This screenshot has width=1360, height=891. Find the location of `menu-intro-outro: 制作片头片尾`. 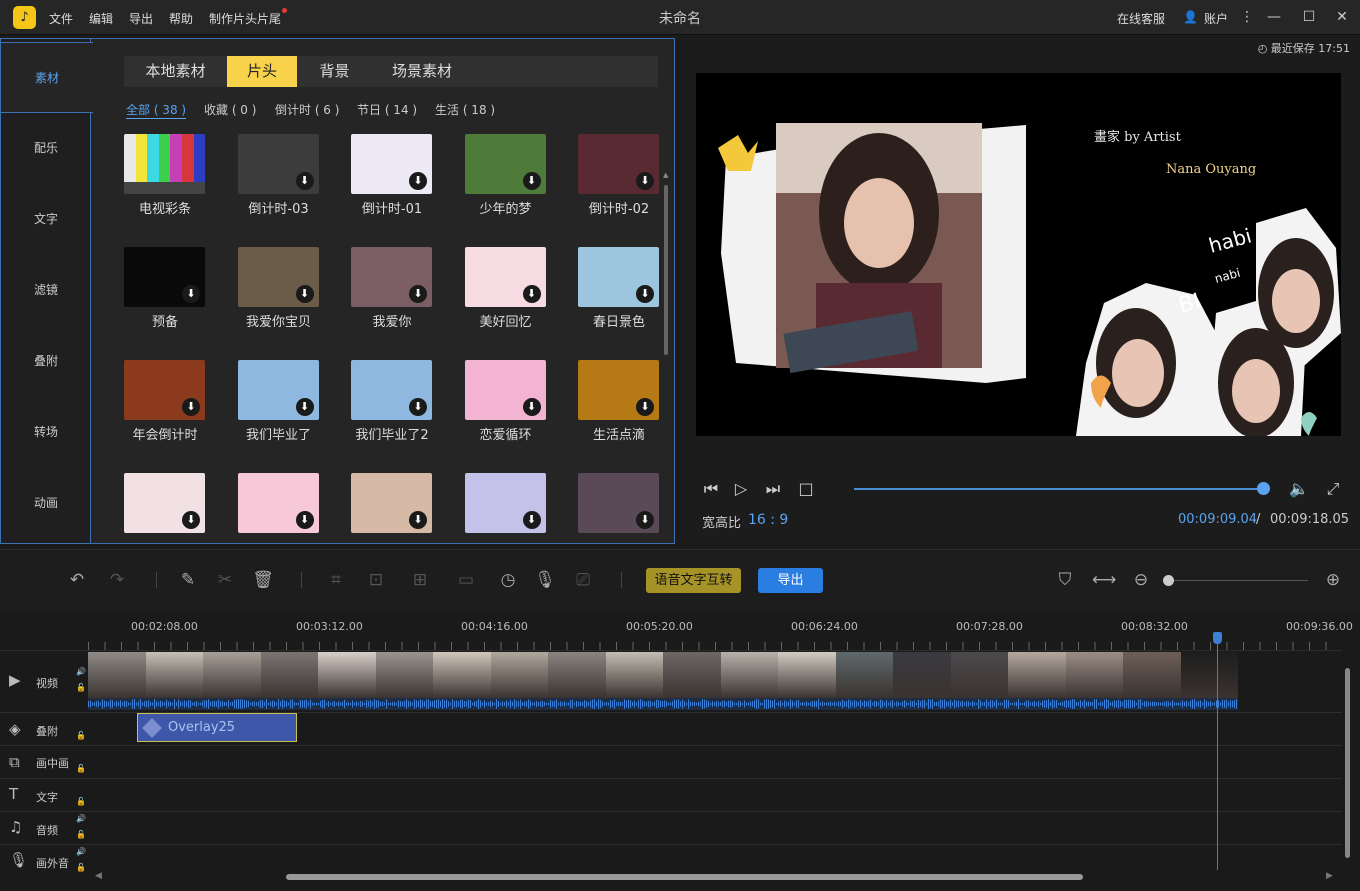

menu-intro-outro: 制作片头片尾 is located at coordinates (245, 18).